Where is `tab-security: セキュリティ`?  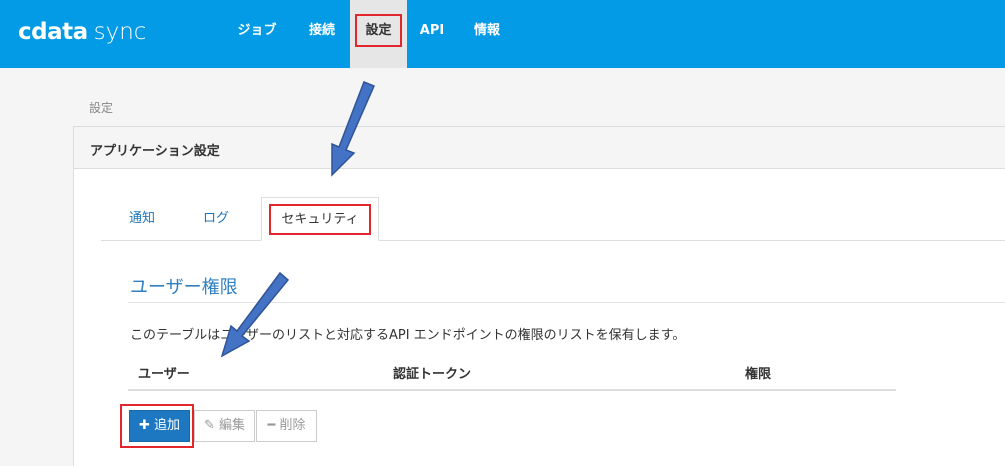
tab-security: セキュリティ is located at coordinates (320, 219).